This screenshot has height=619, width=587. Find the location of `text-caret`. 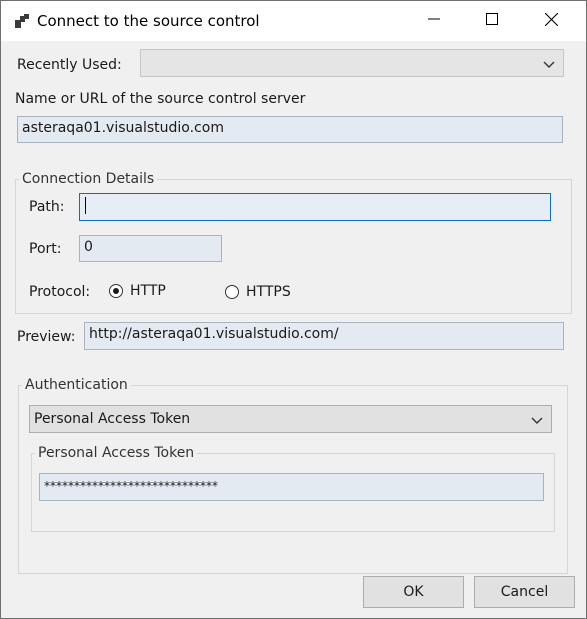

text-caret is located at coordinates (85, 205).